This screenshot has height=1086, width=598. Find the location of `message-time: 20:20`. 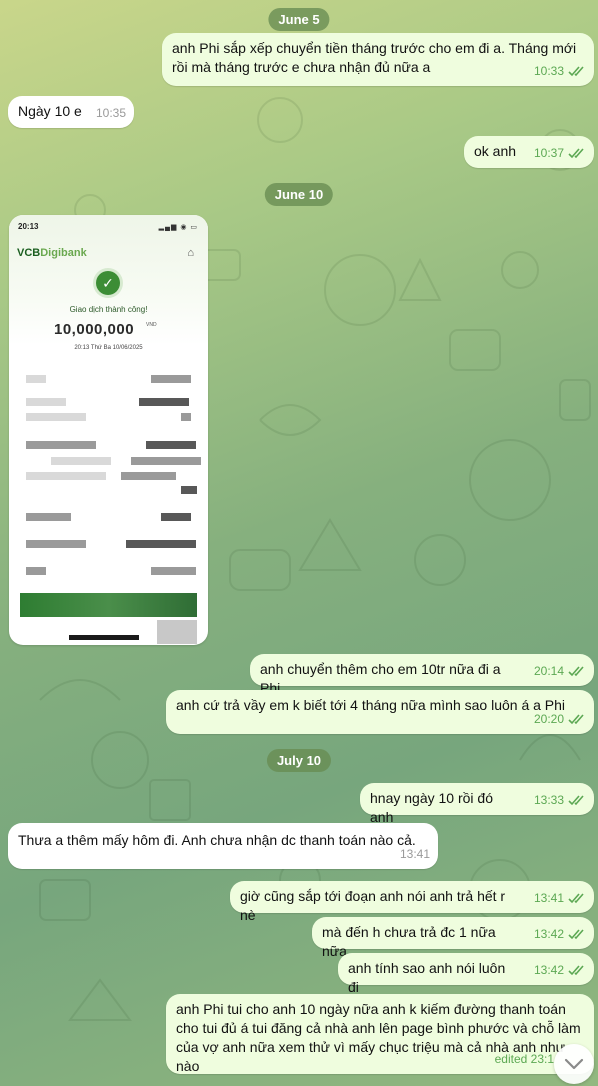

message-time: 20:20 is located at coordinates (548, 719).